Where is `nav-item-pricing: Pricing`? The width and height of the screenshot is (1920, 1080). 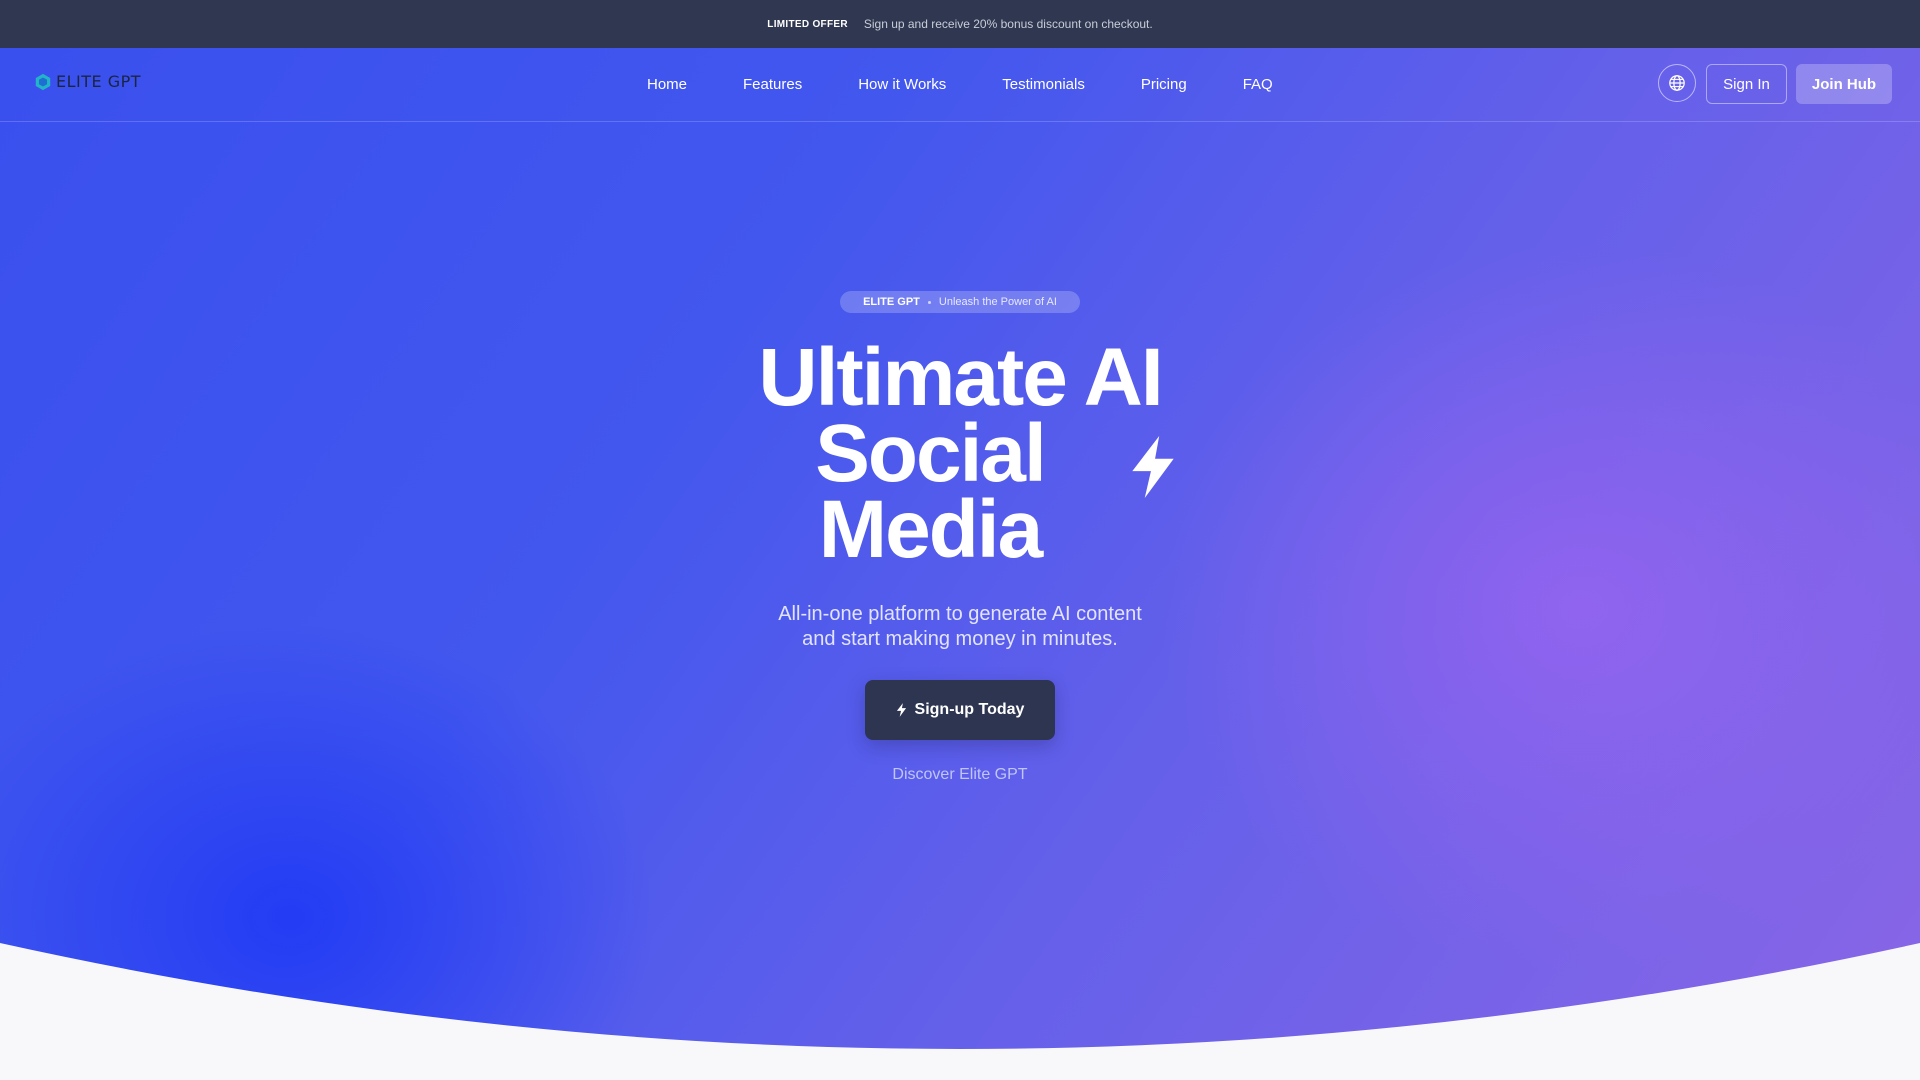 nav-item-pricing: Pricing is located at coordinates (1164, 84).